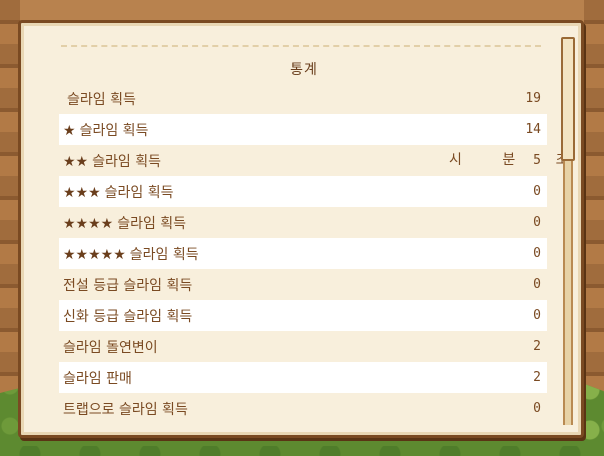  I want to click on stat-row-3star-slime: ★★★ 슬라임 획득 0, so click(303, 191).